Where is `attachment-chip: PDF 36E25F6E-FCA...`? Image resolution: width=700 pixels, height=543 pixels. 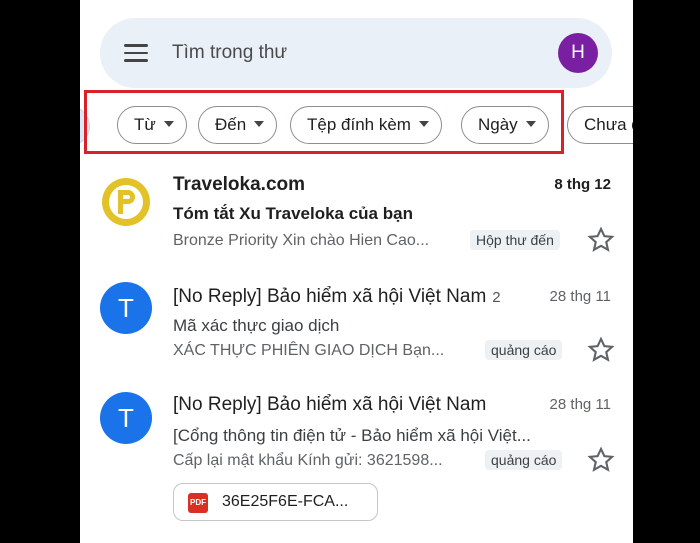 attachment-chip: PDF 36E25F6E-FCA... is located at coordinates (275, 502).